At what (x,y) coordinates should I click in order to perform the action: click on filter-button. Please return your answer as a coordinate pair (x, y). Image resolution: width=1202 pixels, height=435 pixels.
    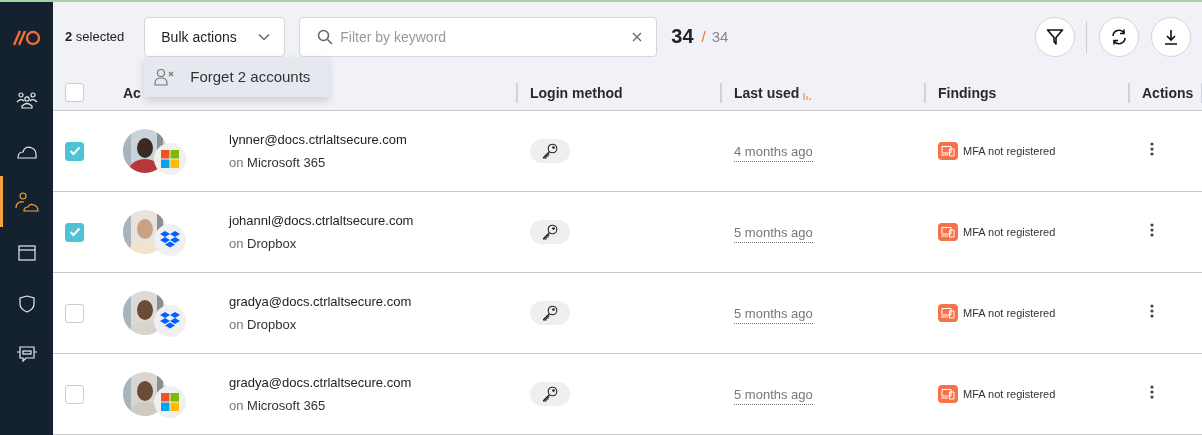
    Looking at the image, I should click on (1055, 36).